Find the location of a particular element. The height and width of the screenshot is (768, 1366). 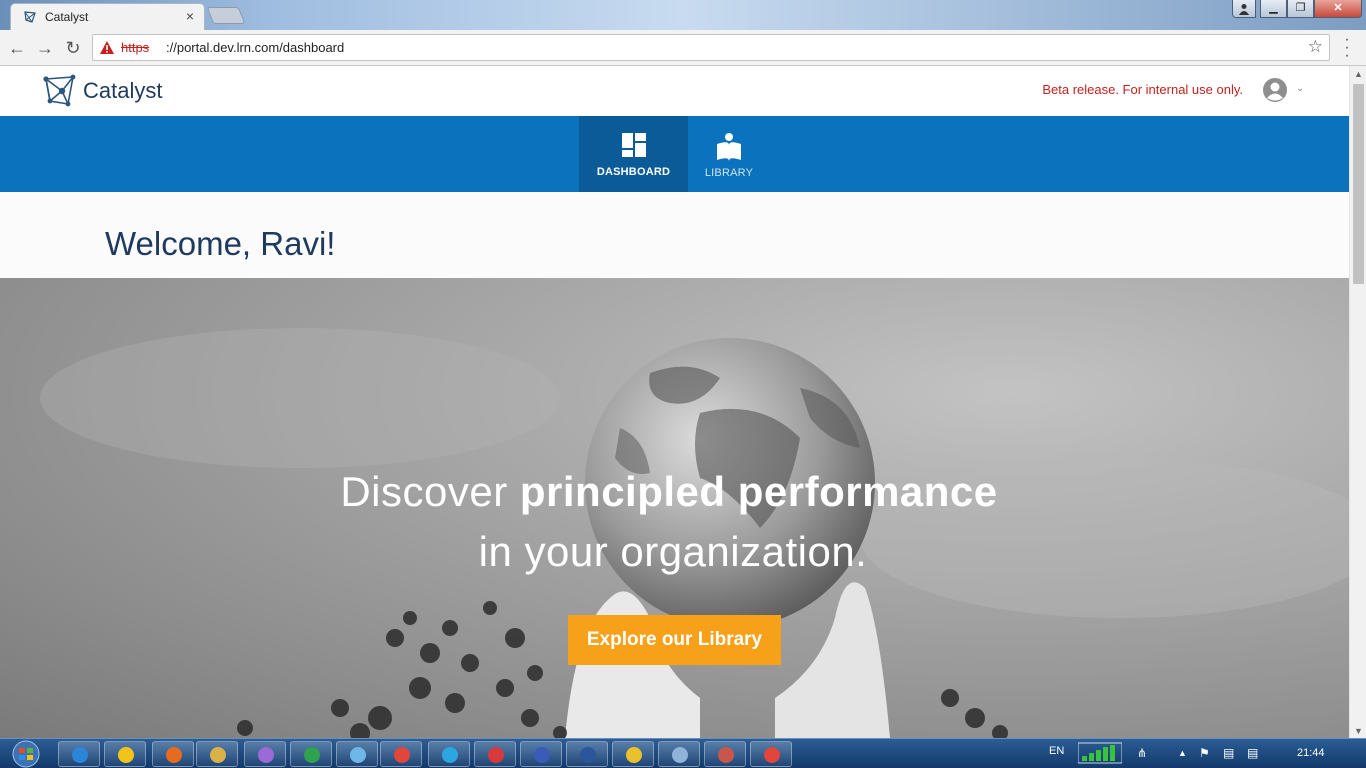

wireless-icon: ⋔ is located at coordinates (1142, 753).